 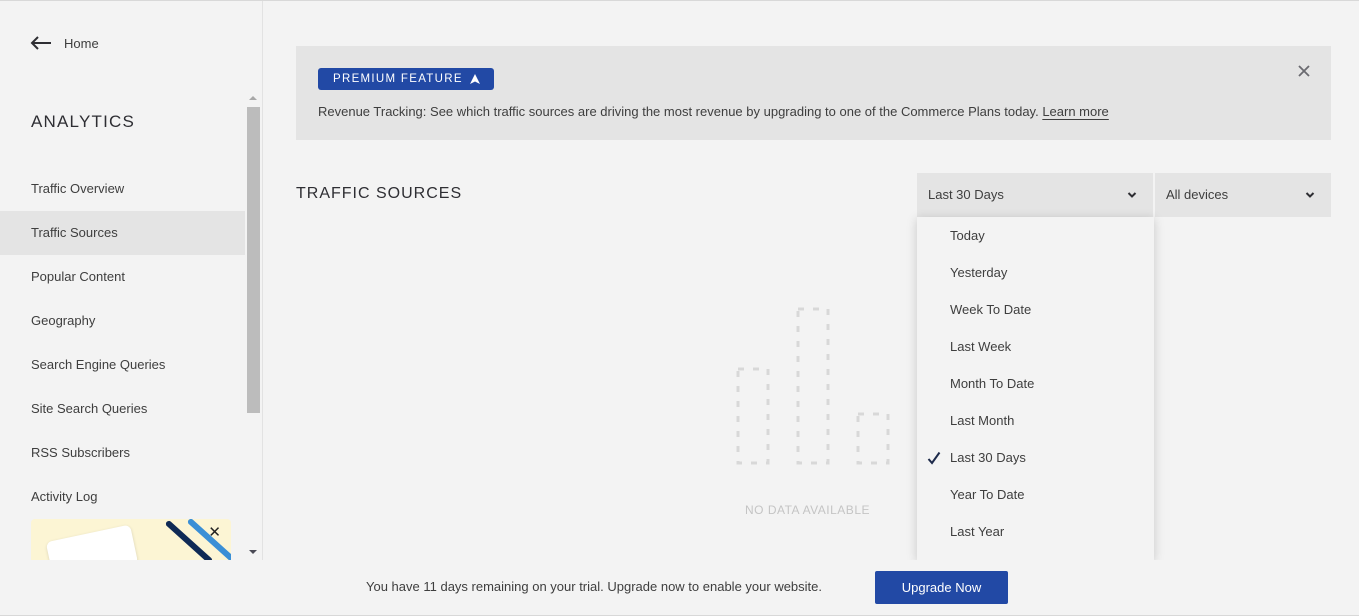 What do you see at coordinates (122, 189) in the screenshot?
I see `sidebar-item-traffic-overview: Traffic Overview` at bounding box center [122, 189].